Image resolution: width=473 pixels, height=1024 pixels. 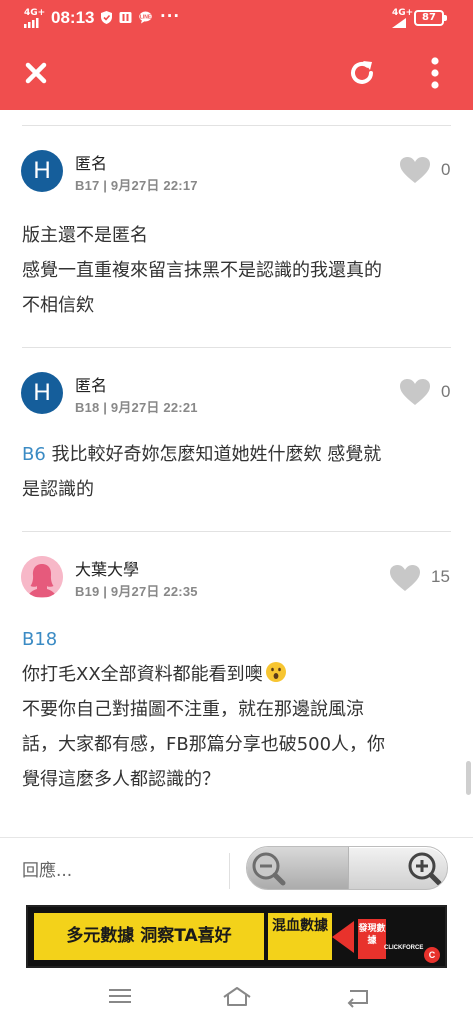 I want to click on comment-date: 9月27日 22:17, so click(x=154, y=185).